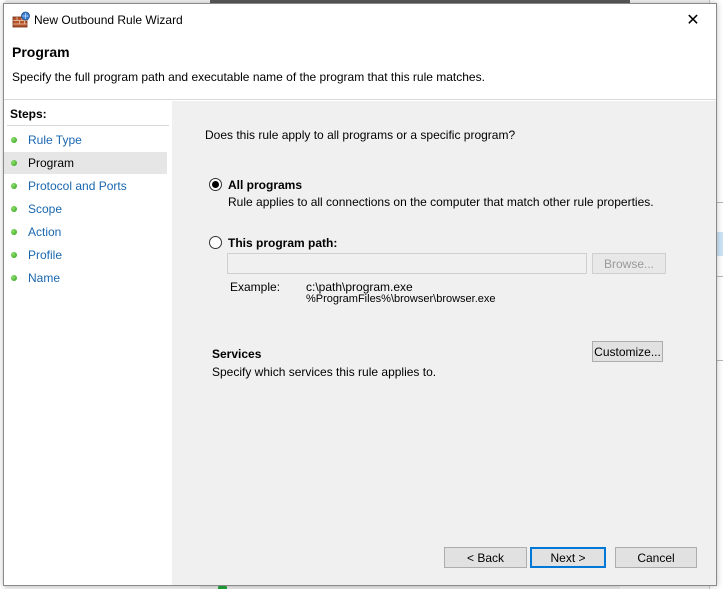 This screenshot has width=723, height=589. I want to click on step-scope: Scope, so click(85, 209).